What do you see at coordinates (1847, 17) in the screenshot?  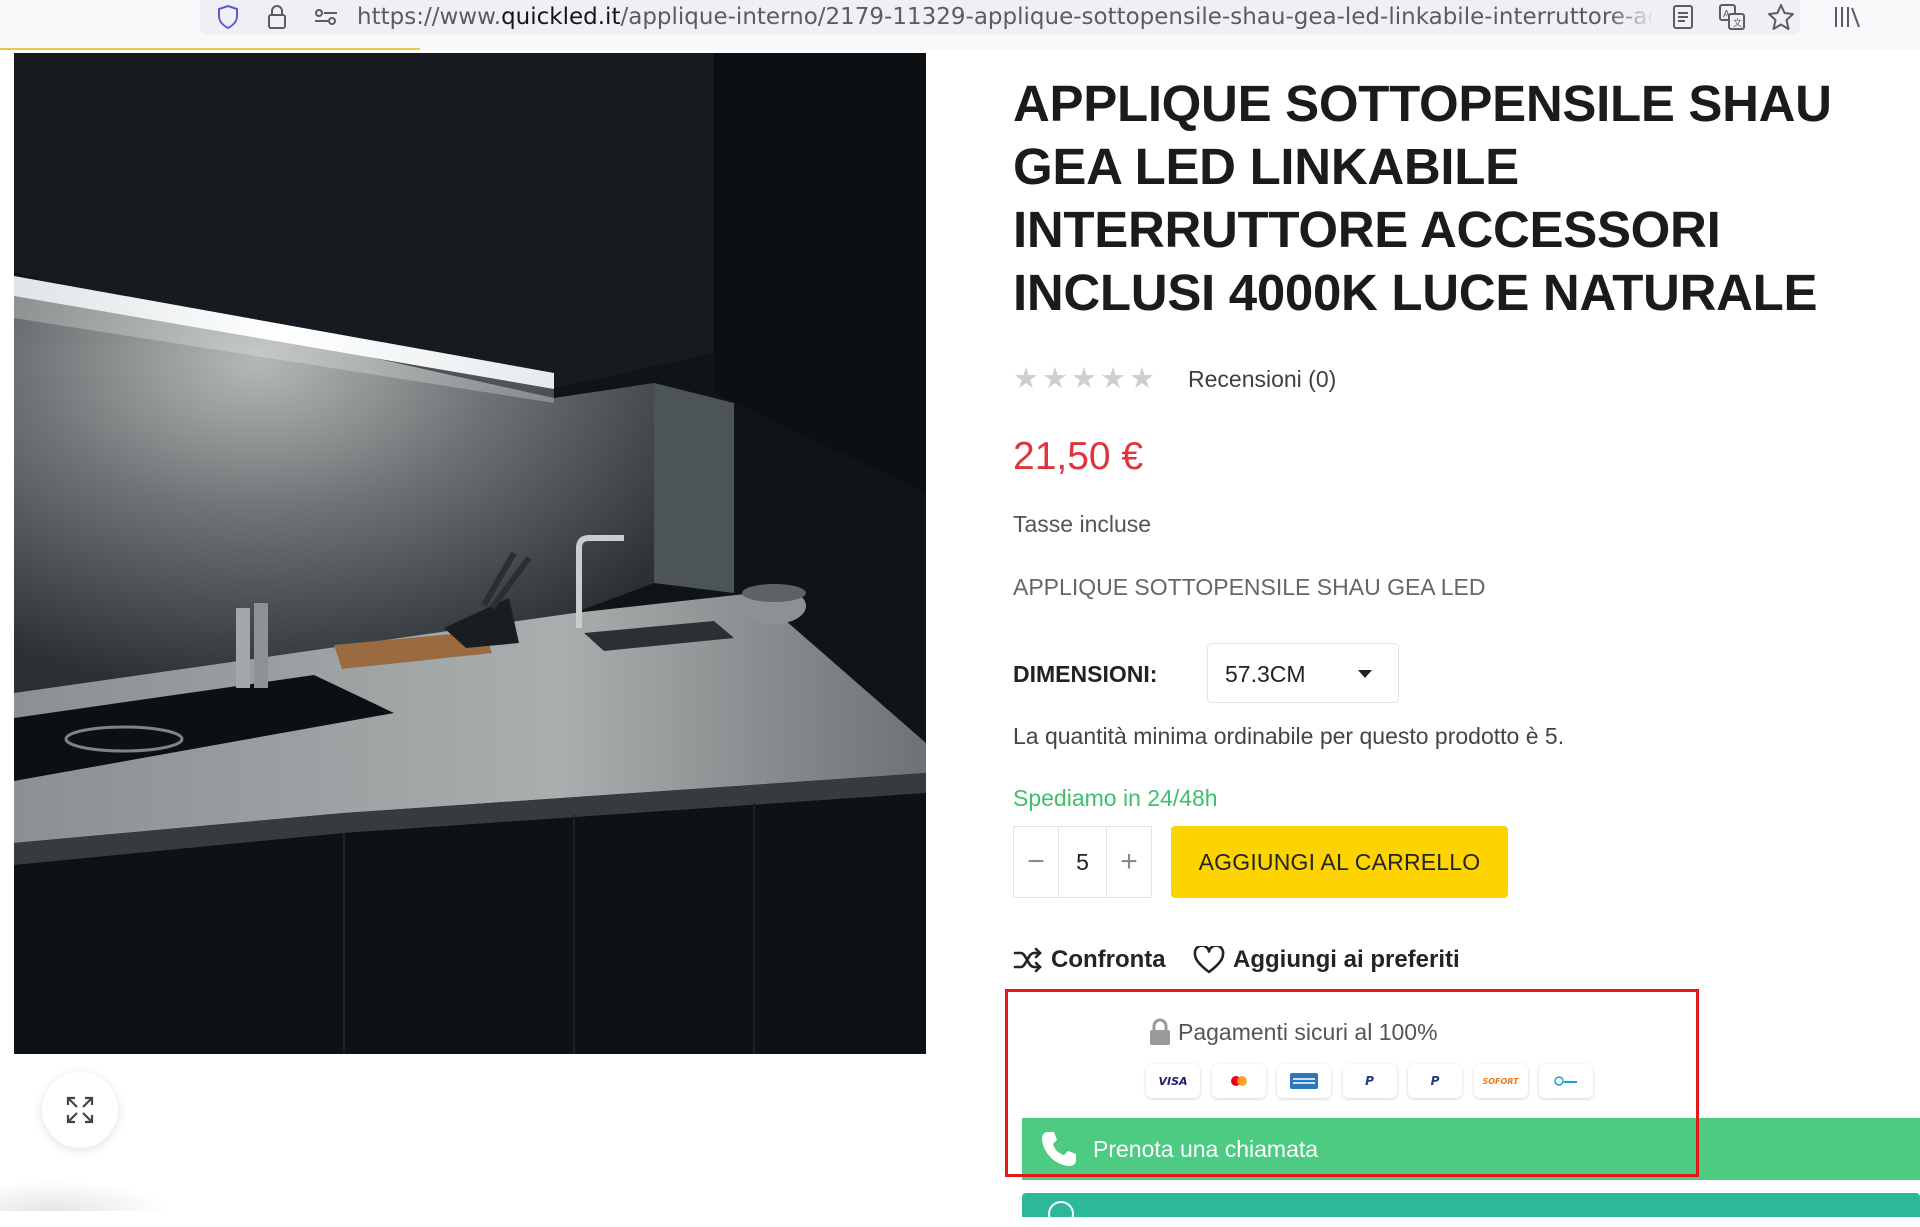 I see `library-icon` at bounding box center [1847, 17].